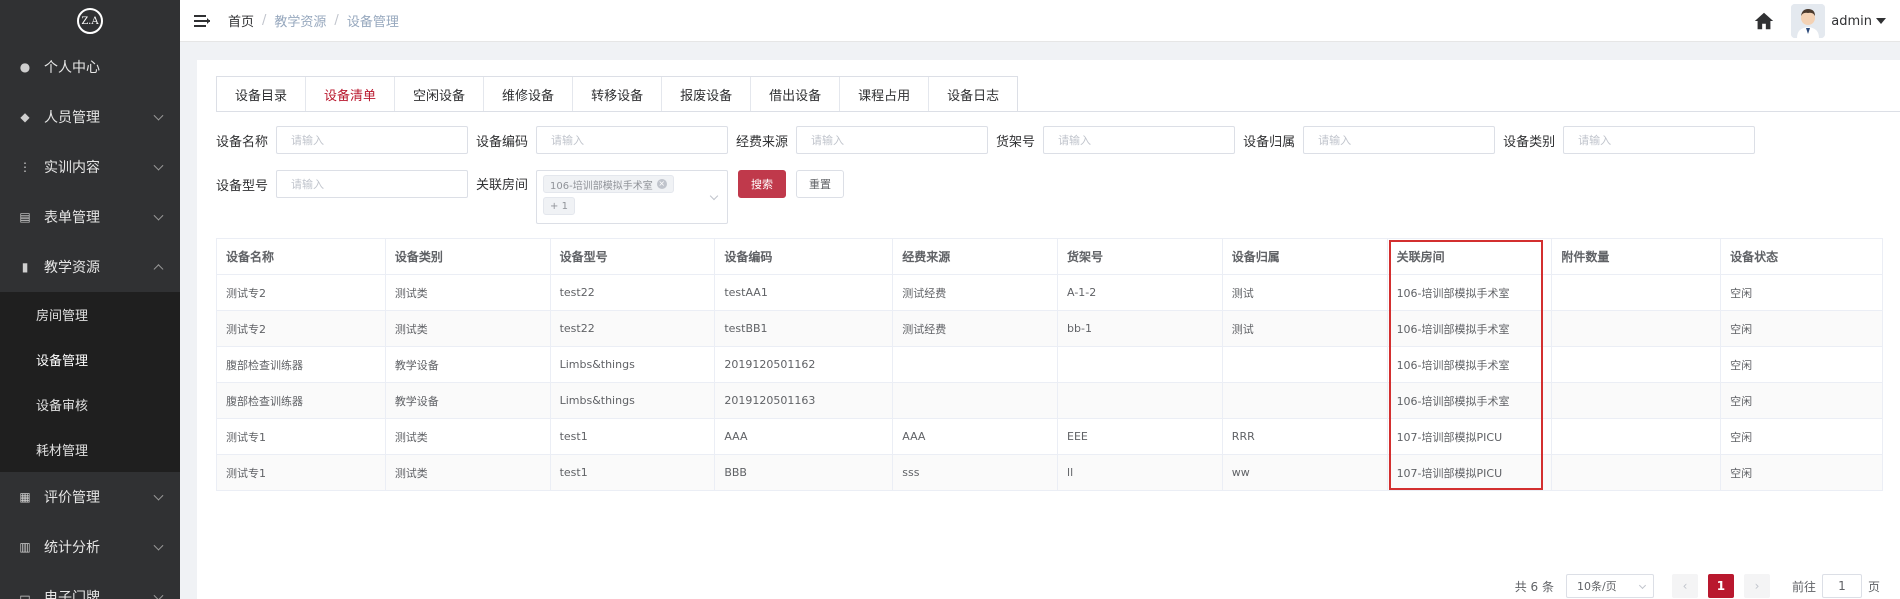 The height and width of the screenshot is (599, 1900). Describe the element at coordinates (632, 472) in the screenshot. I see `table-cell: test1` at that location.